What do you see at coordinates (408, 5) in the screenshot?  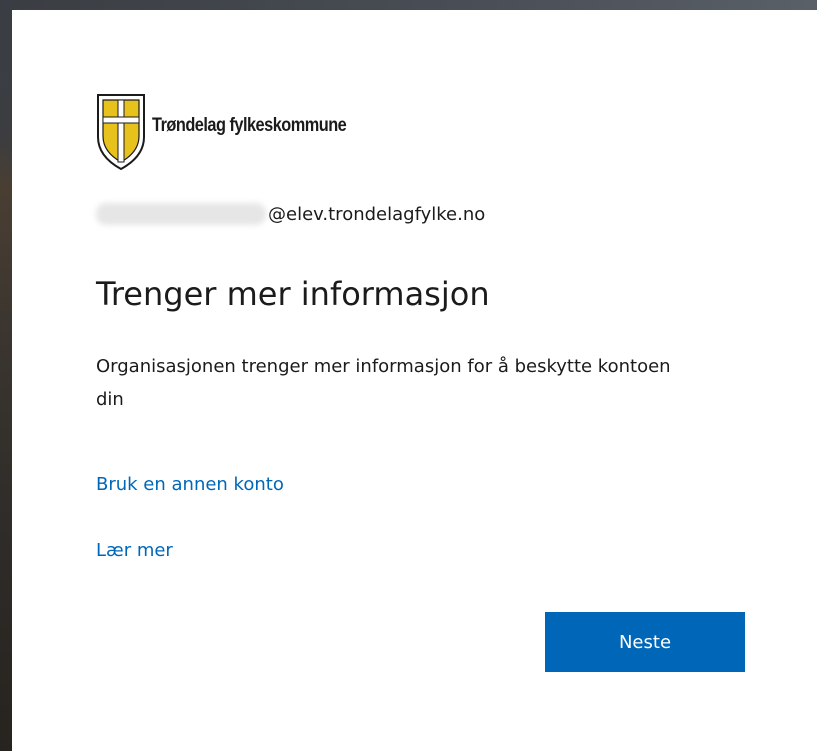 I see `background-top-edge` at bounding box center [408, 5].